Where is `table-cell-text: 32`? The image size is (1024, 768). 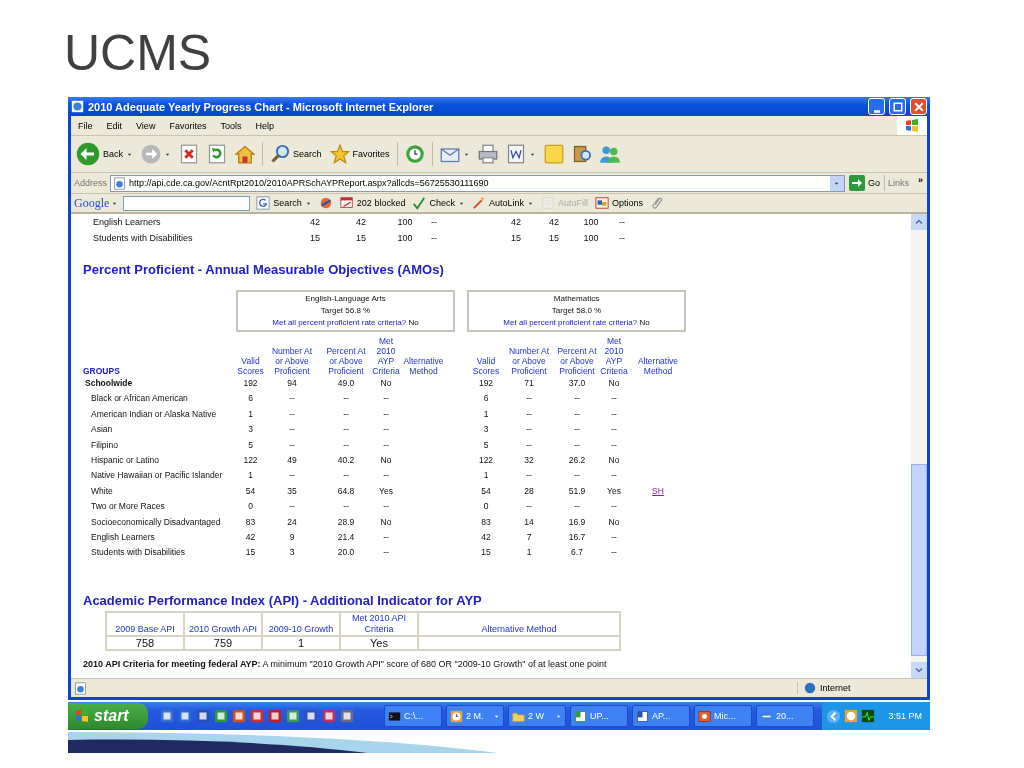
table-cell-text: 32 is located at coordinates (529, 461).